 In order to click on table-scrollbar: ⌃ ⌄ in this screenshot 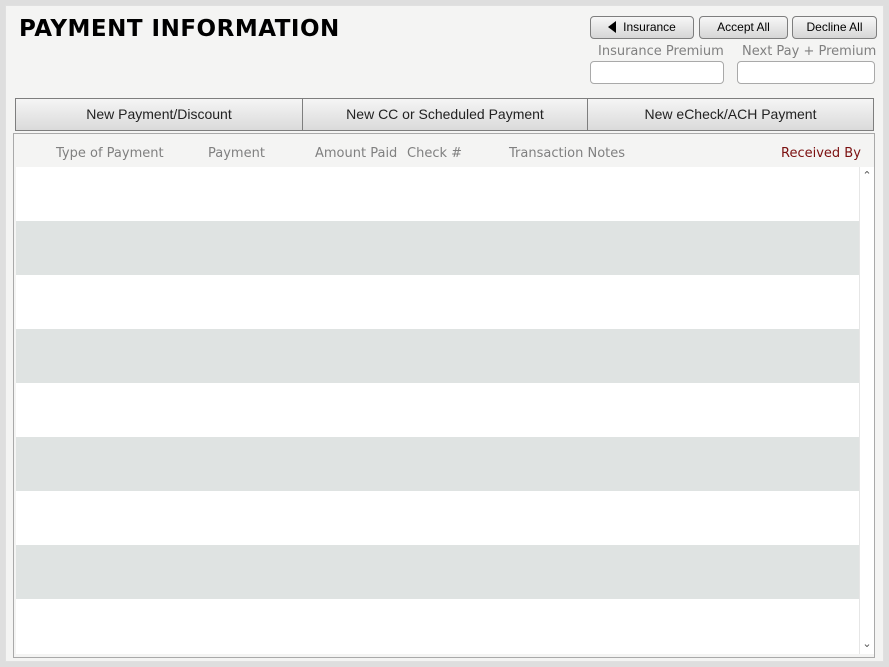, I will do `click(866, 410)`.